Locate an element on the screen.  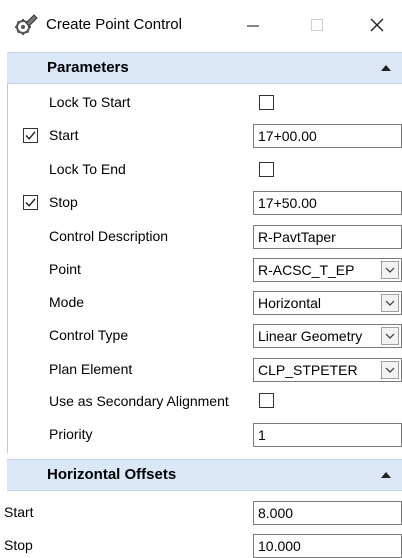
parameters-section-header: Parameters is located at coordinates (204, 68).